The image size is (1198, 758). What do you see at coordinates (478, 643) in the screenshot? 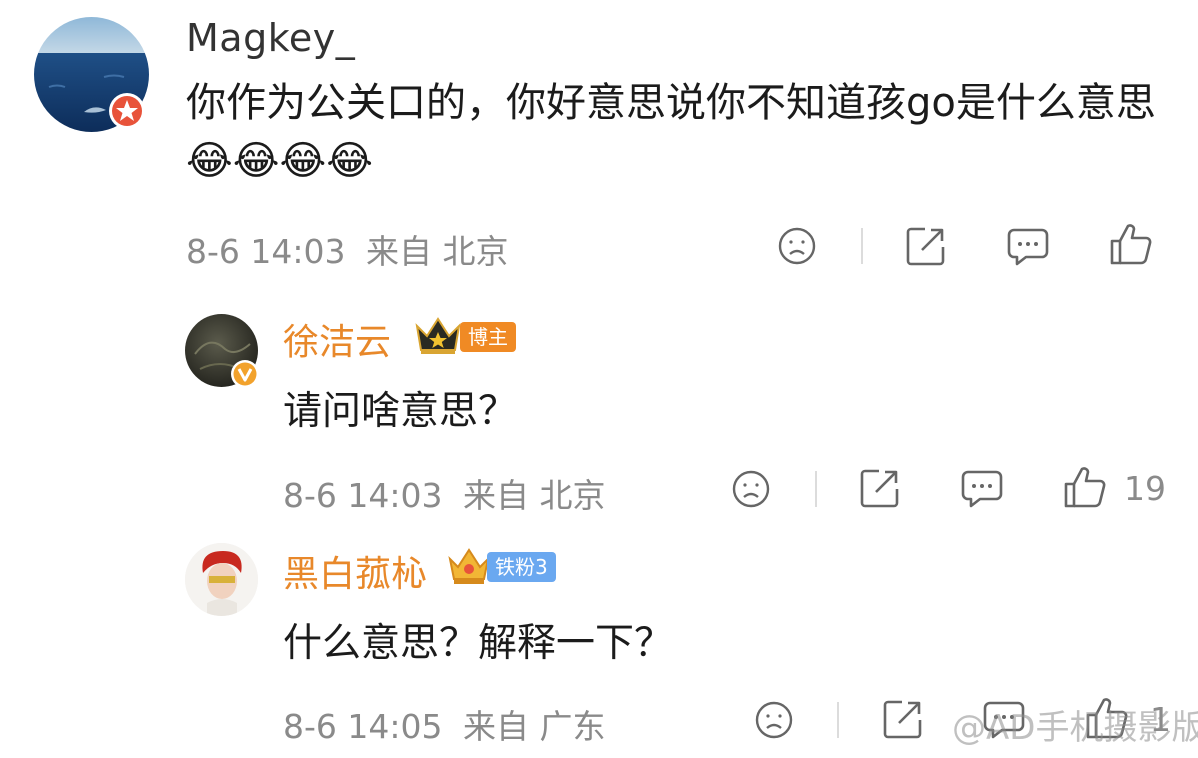
I see `comment-text: 什么意思？解释一下？` at bounding box center [478, 643].